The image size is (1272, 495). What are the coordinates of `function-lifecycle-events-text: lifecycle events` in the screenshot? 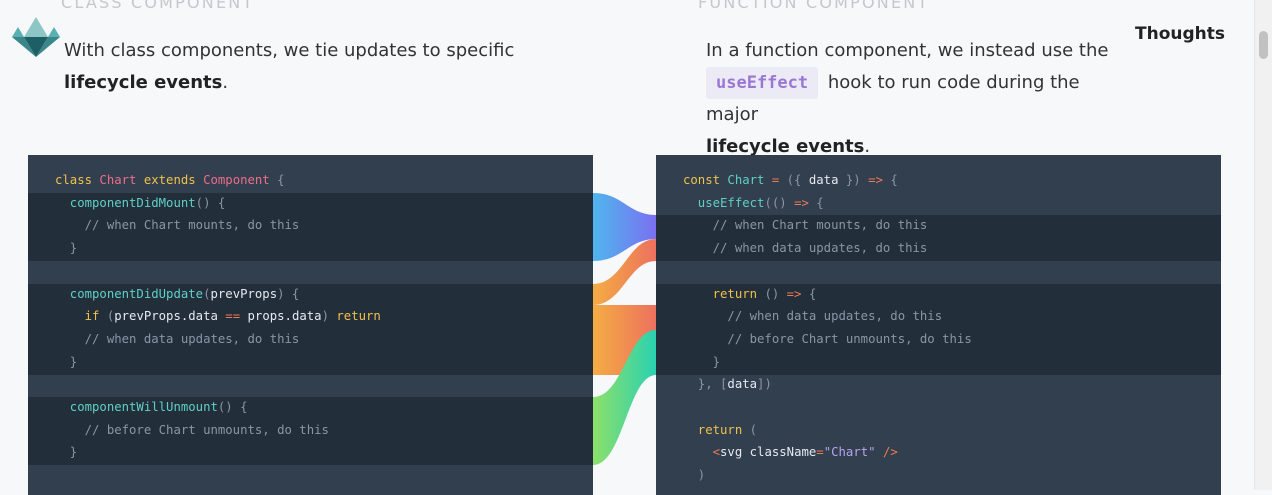 It's located at (785, 146).